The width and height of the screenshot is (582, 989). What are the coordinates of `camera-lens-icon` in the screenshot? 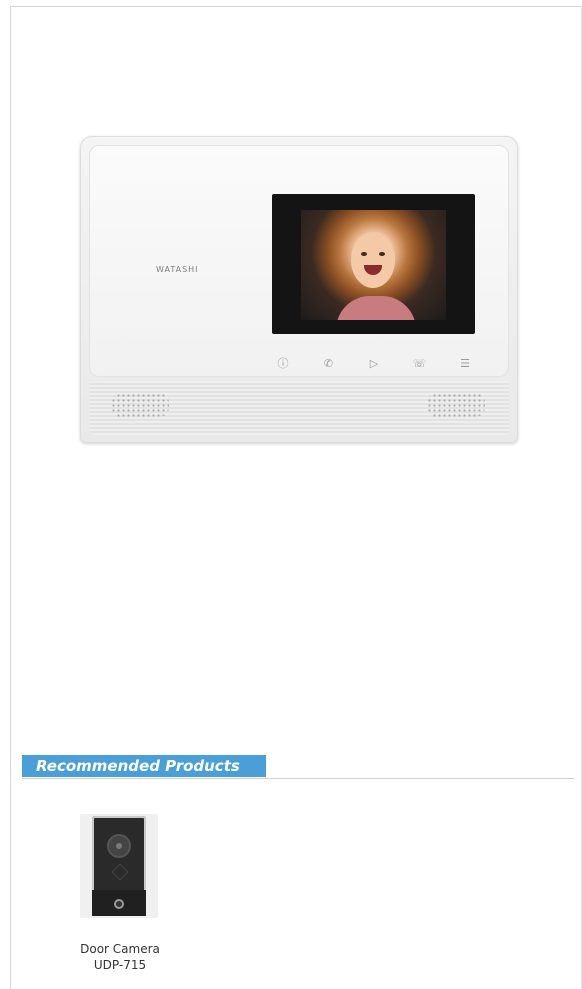 It's located at (119, 846).